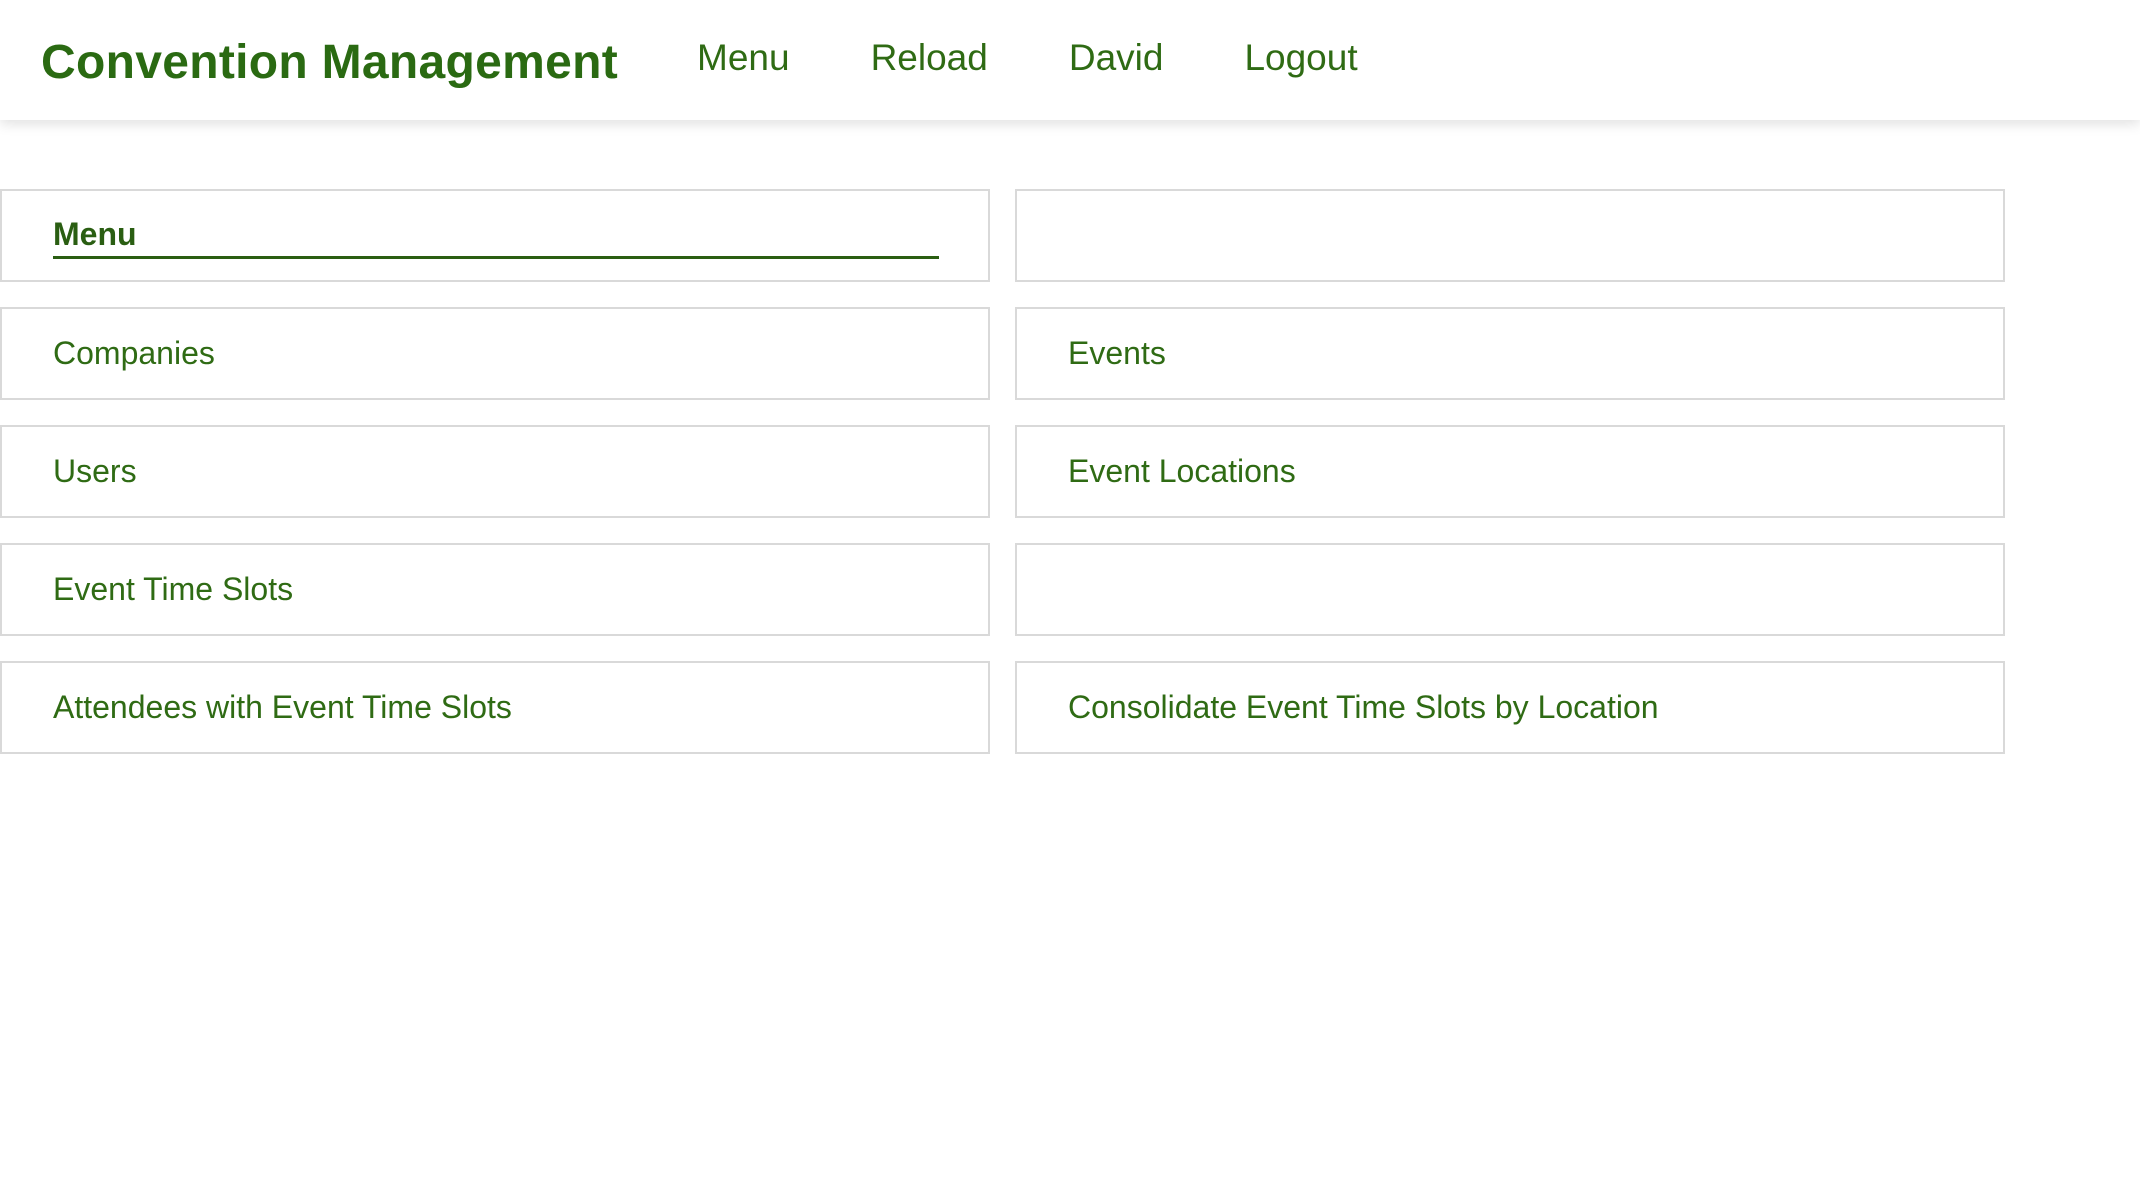 Image resolution: width=2140 pixels, height=1204 pixels. I want to click on menu-item-attendees-with-event-time-slots: Attendees with Event Time Slots, so click(495, 707).